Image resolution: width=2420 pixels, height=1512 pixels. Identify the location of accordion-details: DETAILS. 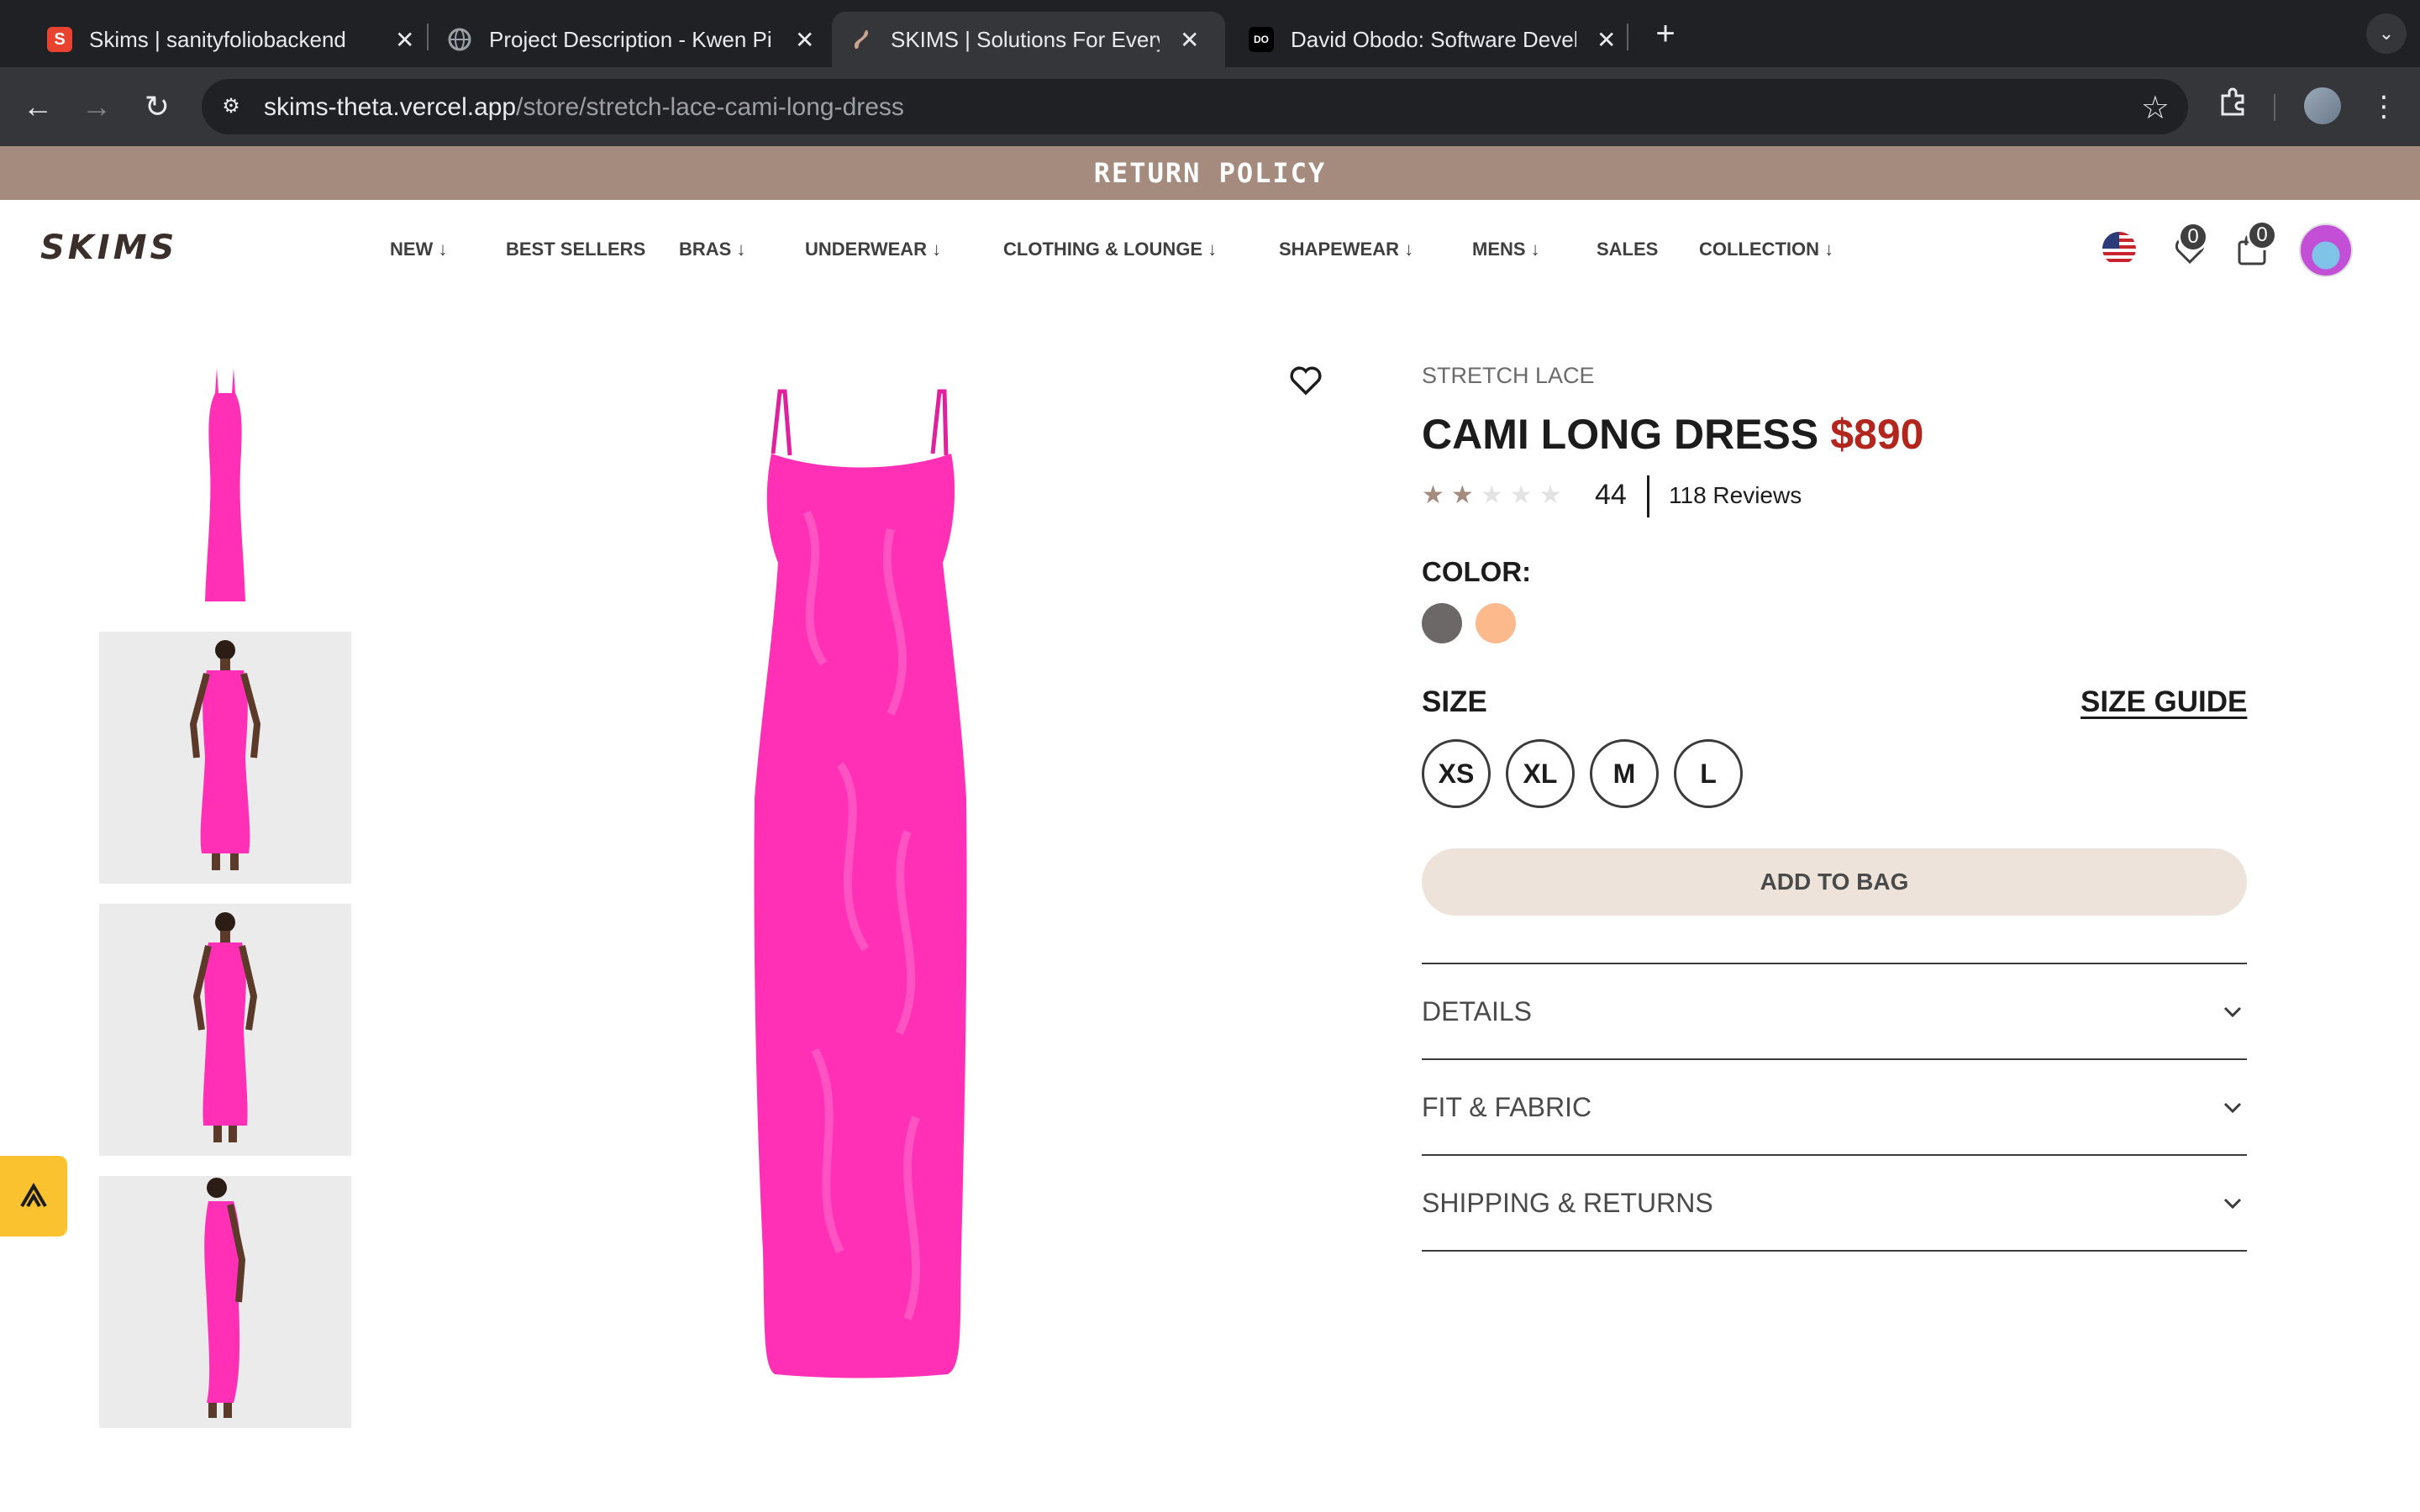
(1477, 1011).